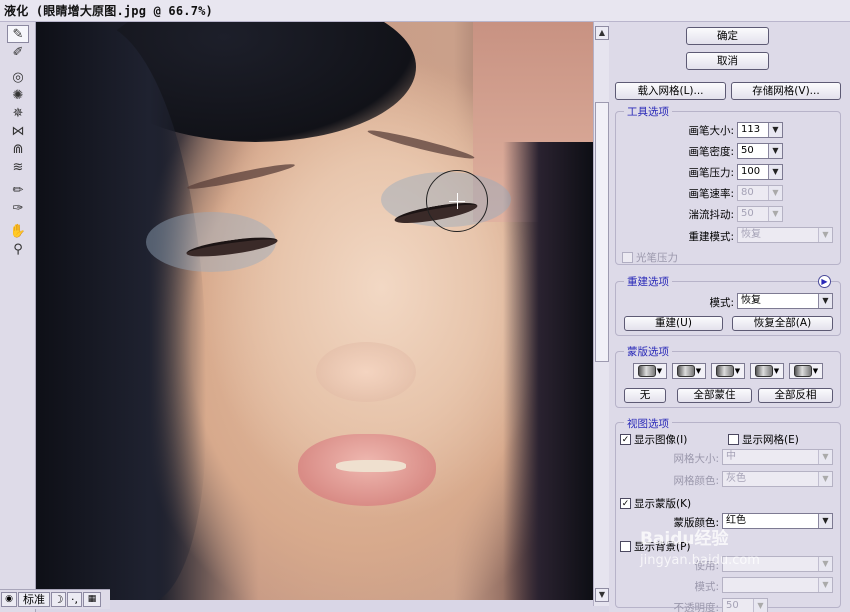 Image resolution: width=850 pixels, height=612 pixels. What do you see at coordinates (824, 281) in the screenshot?
I see `info-icon: ▶` at bounding box center [824, 281].